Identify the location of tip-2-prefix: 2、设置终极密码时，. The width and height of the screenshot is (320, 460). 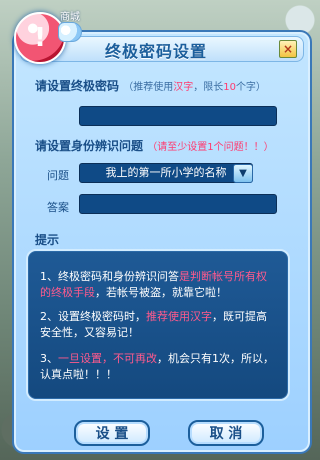
(93, 316).